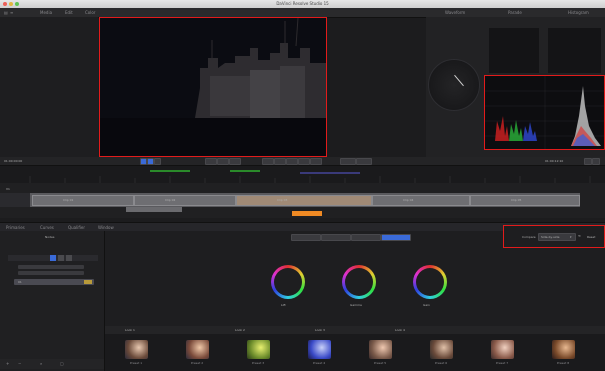 The width and height of the screenshot is (605, 371). I want to click on timeline-clip: Clip 02, so click(185, 200).